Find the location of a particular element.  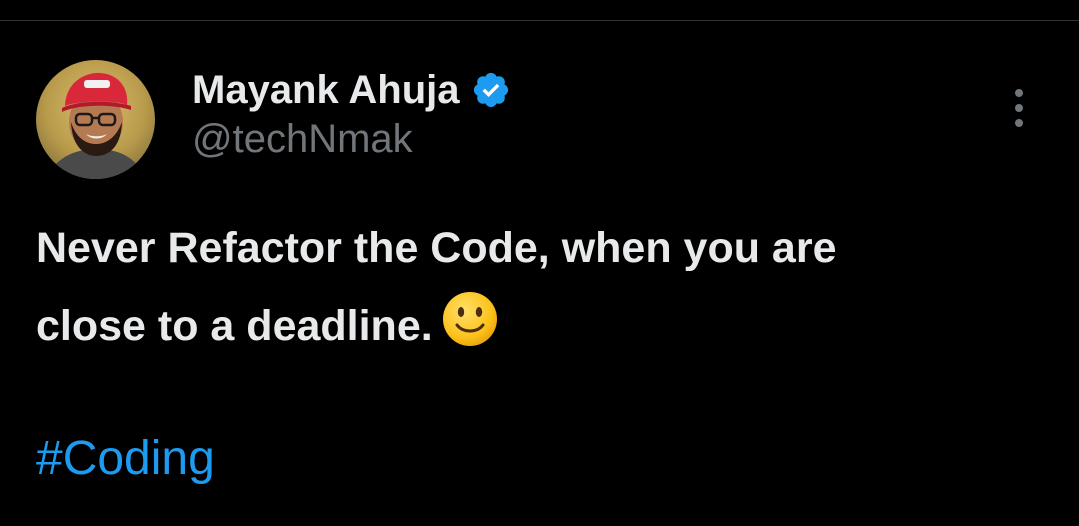

author-handle: @techNmak is located at coordinates (351, 139).